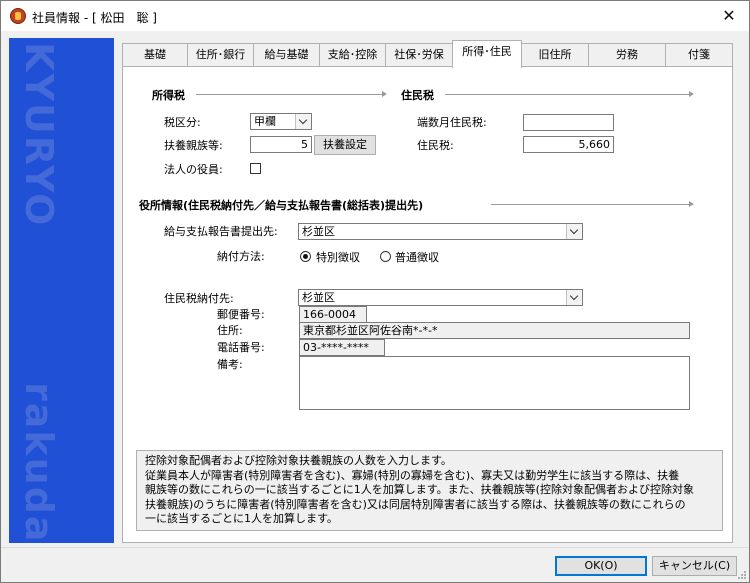  I want to click on payee-select: 杉並区, so click(440, 297).